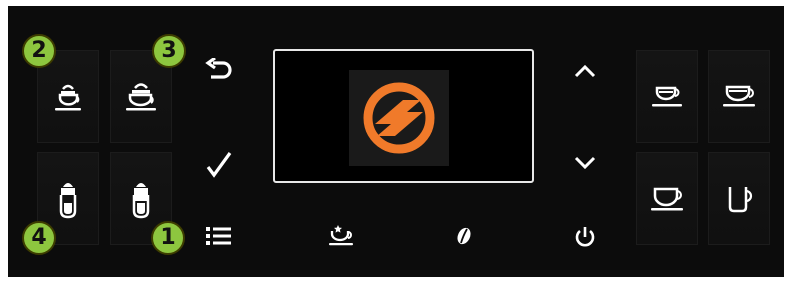 This screenshot has width=789, height=282. I want to click on double-espresso-button, so click(739, 96).